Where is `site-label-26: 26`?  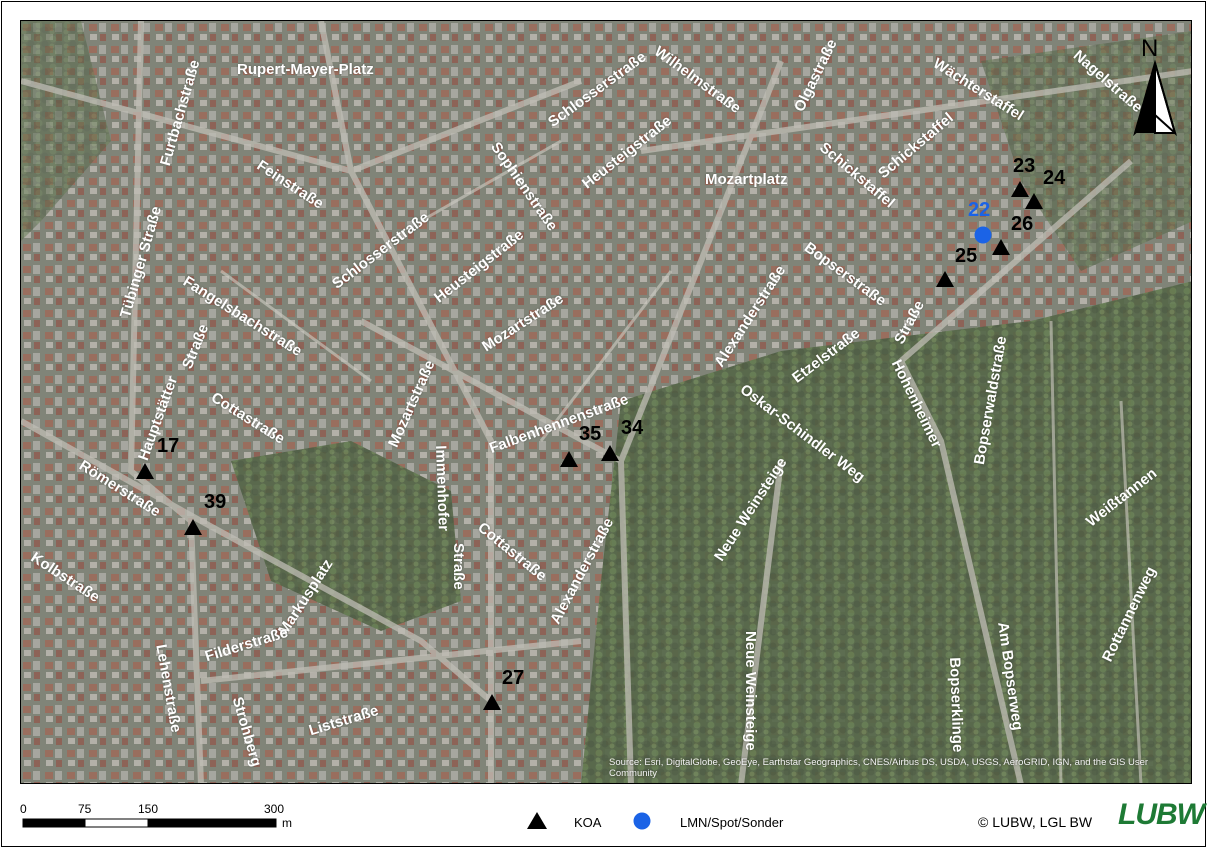 site-label-26: 26 is located at coordinates (1022, 224).